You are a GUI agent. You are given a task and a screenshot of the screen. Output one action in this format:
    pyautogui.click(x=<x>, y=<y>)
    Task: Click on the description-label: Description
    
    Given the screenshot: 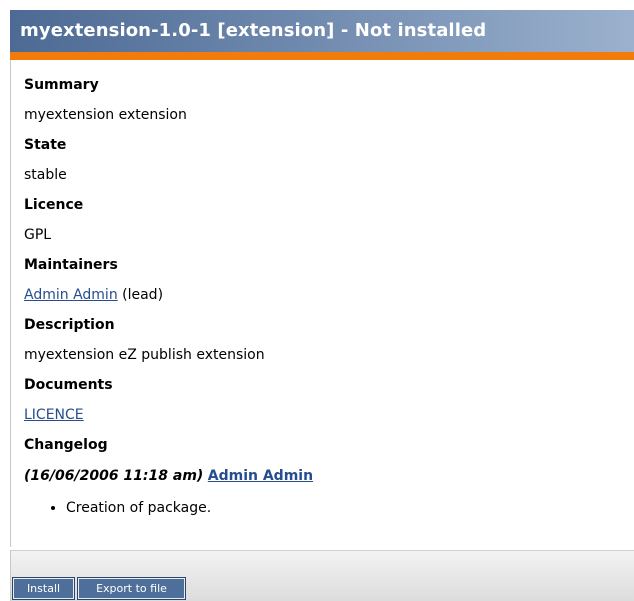 What is the action you would take?
    pyautogui.click(x=69, y=325)
    